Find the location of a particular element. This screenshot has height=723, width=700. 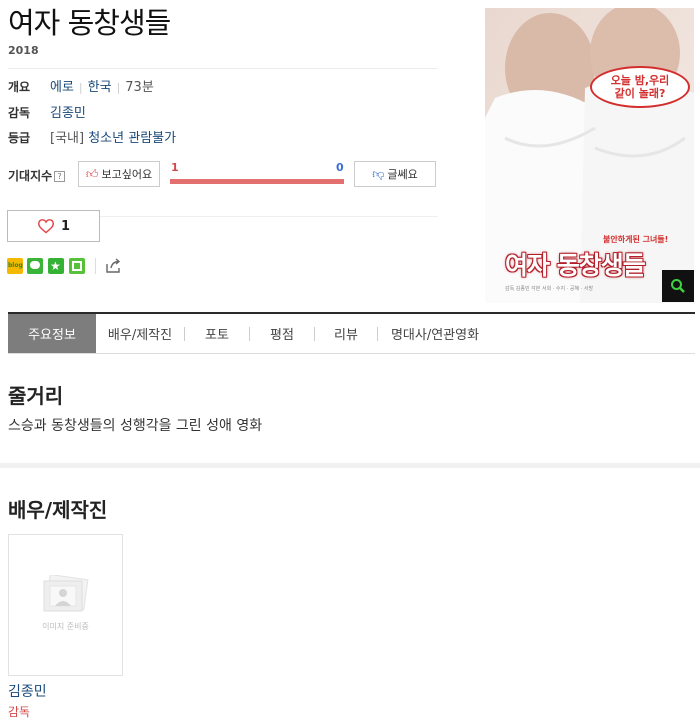

star-bookmark-icon: ★ is located at coordinates (56, 266).